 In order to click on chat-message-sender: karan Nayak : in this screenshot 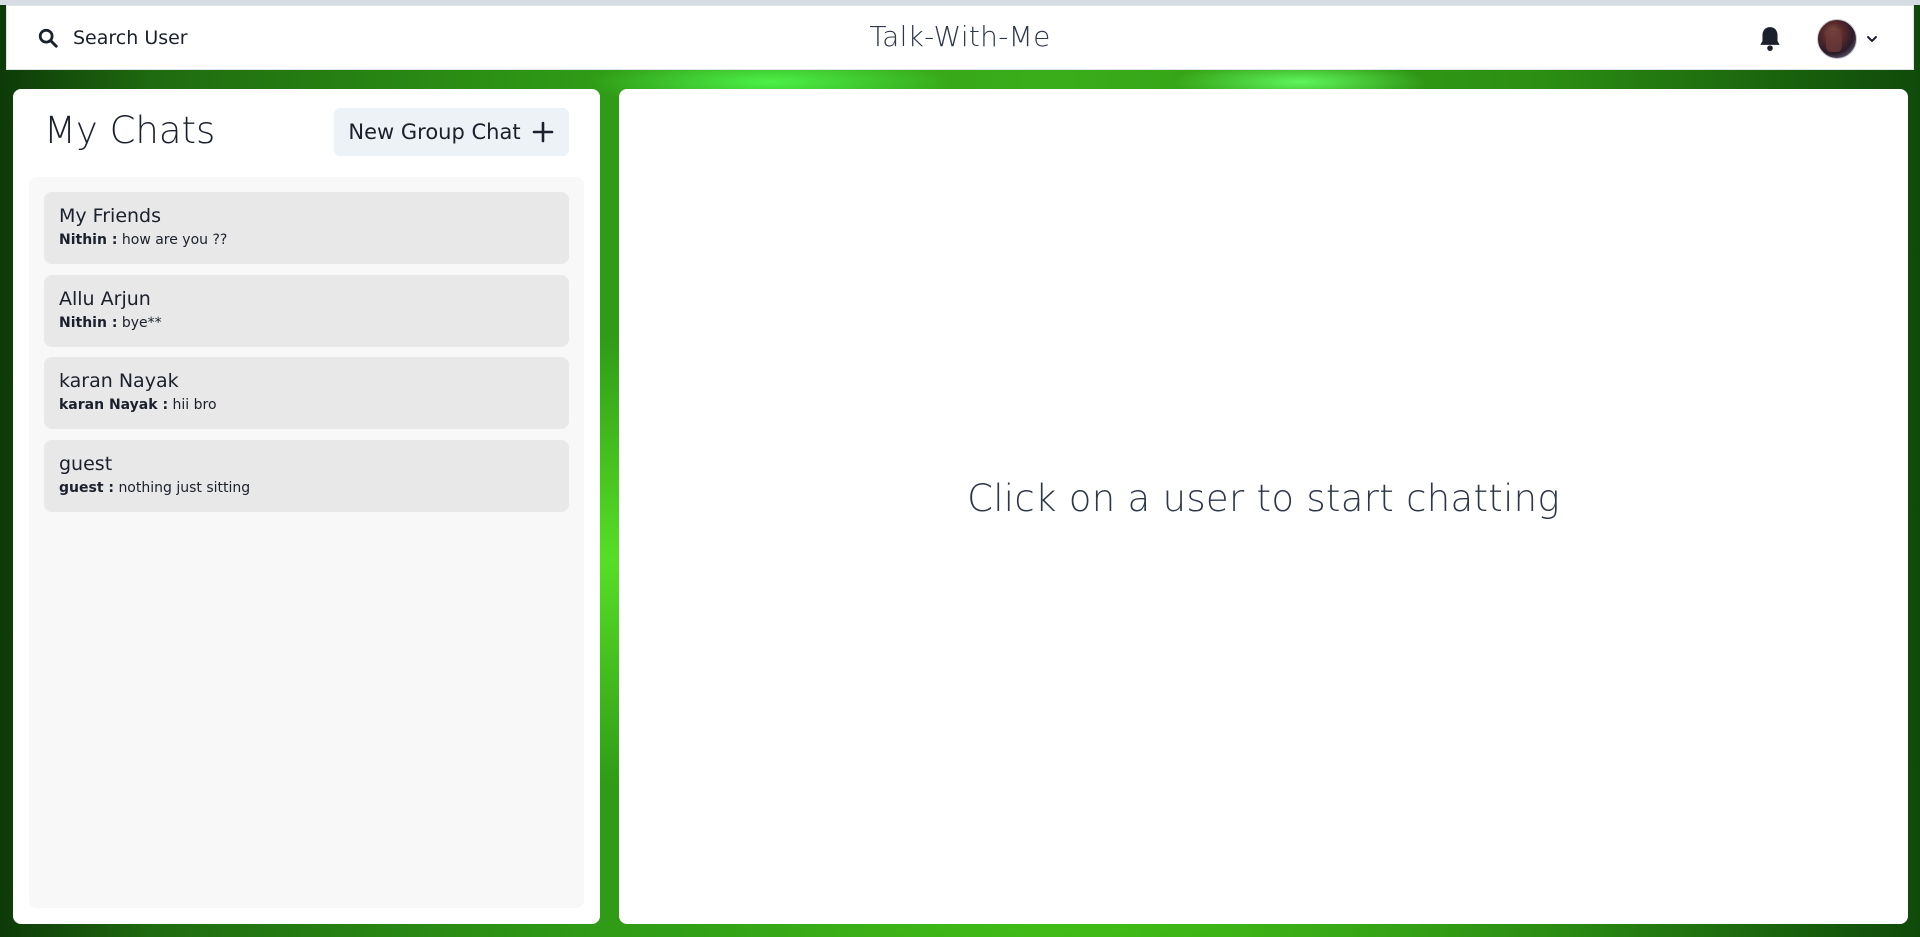, I will do `click(114, 405)`.